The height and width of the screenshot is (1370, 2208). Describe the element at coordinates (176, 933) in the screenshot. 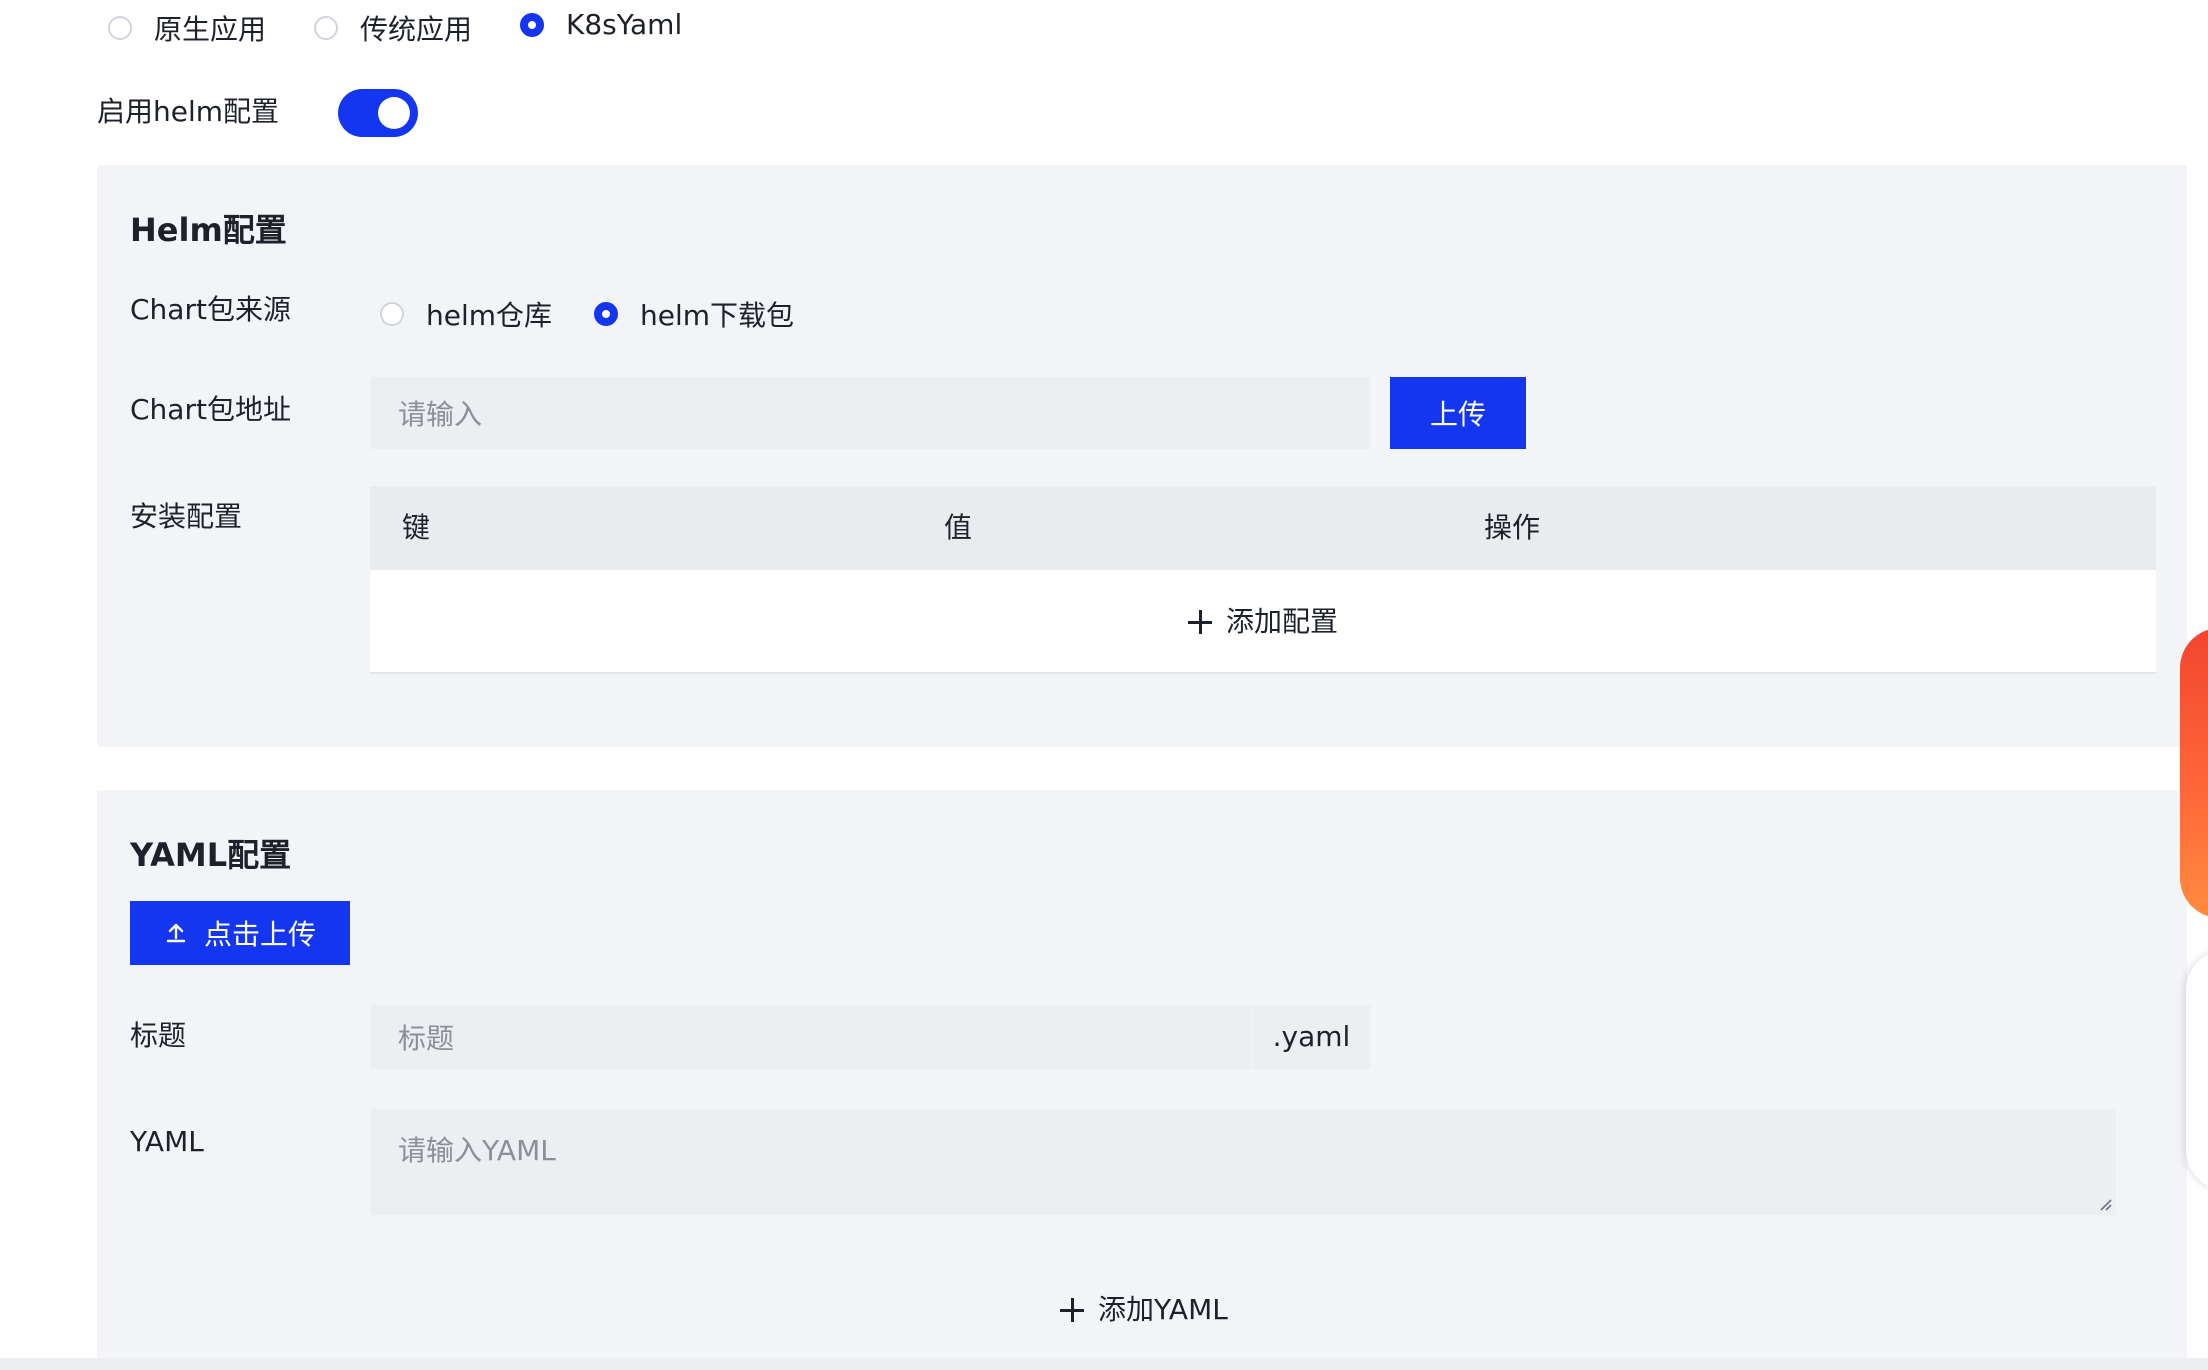

I see `upload-icon` at that location.